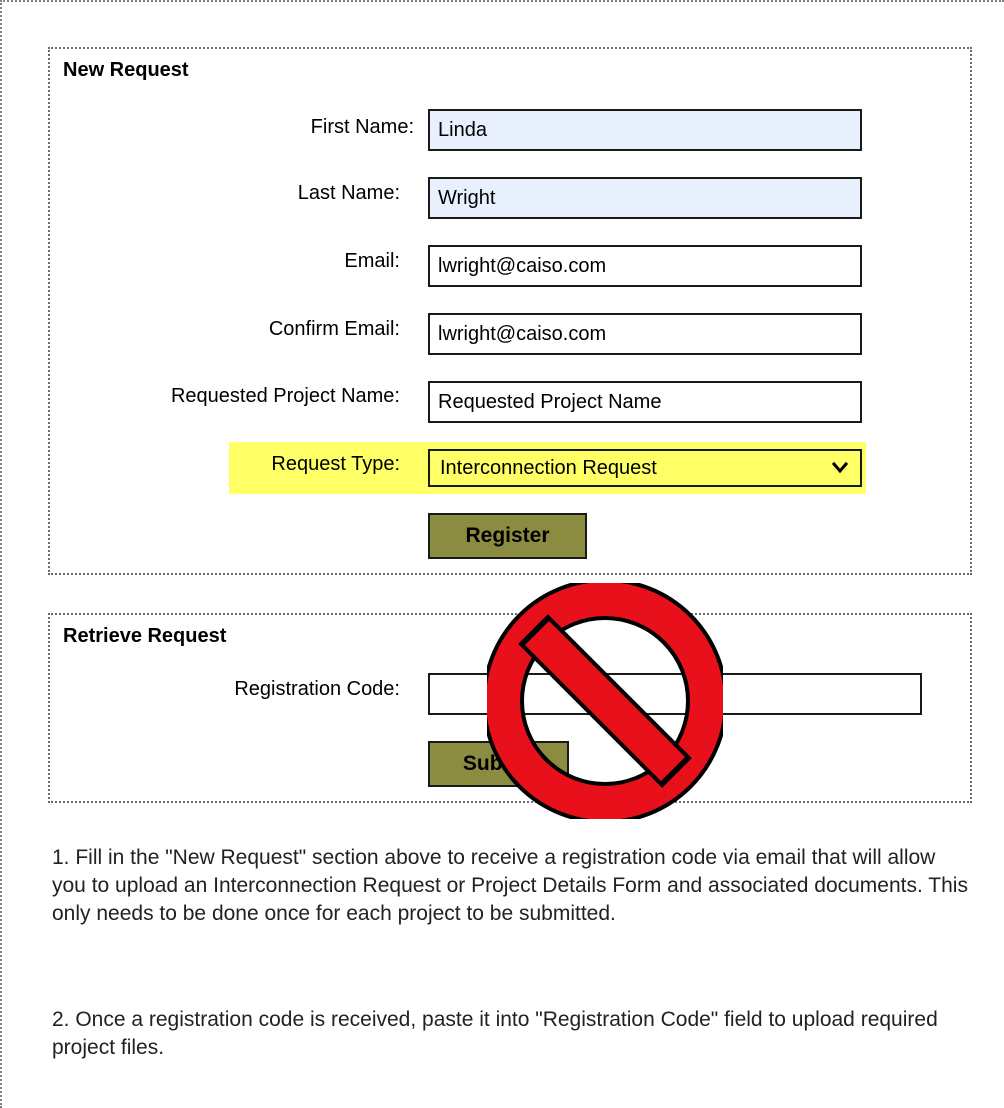 The height and width of the screenshot is (1108, 1004). I want to click on first-name-label: First Name:, so click(362, 127).